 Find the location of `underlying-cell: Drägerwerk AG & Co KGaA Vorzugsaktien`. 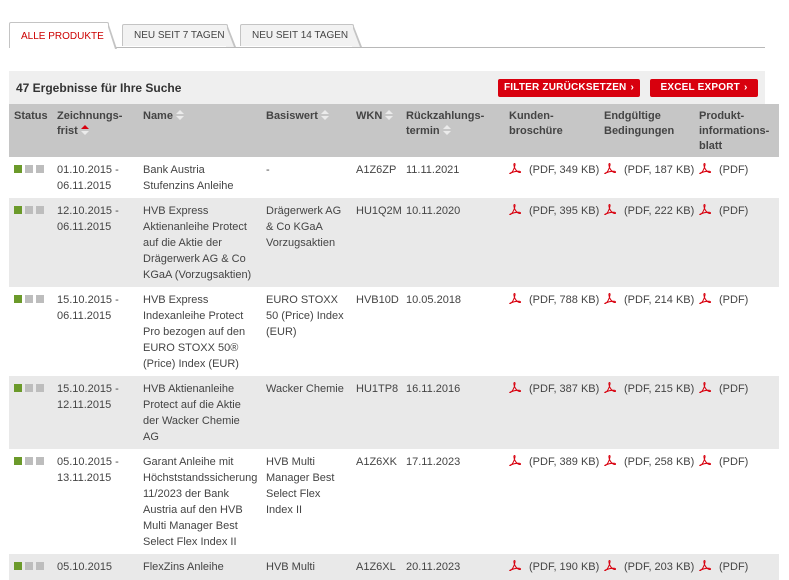

underlying-cell: Drägerwerk AG & Co KGaA Vorzugsaktien is located at coordinates (306, 242).